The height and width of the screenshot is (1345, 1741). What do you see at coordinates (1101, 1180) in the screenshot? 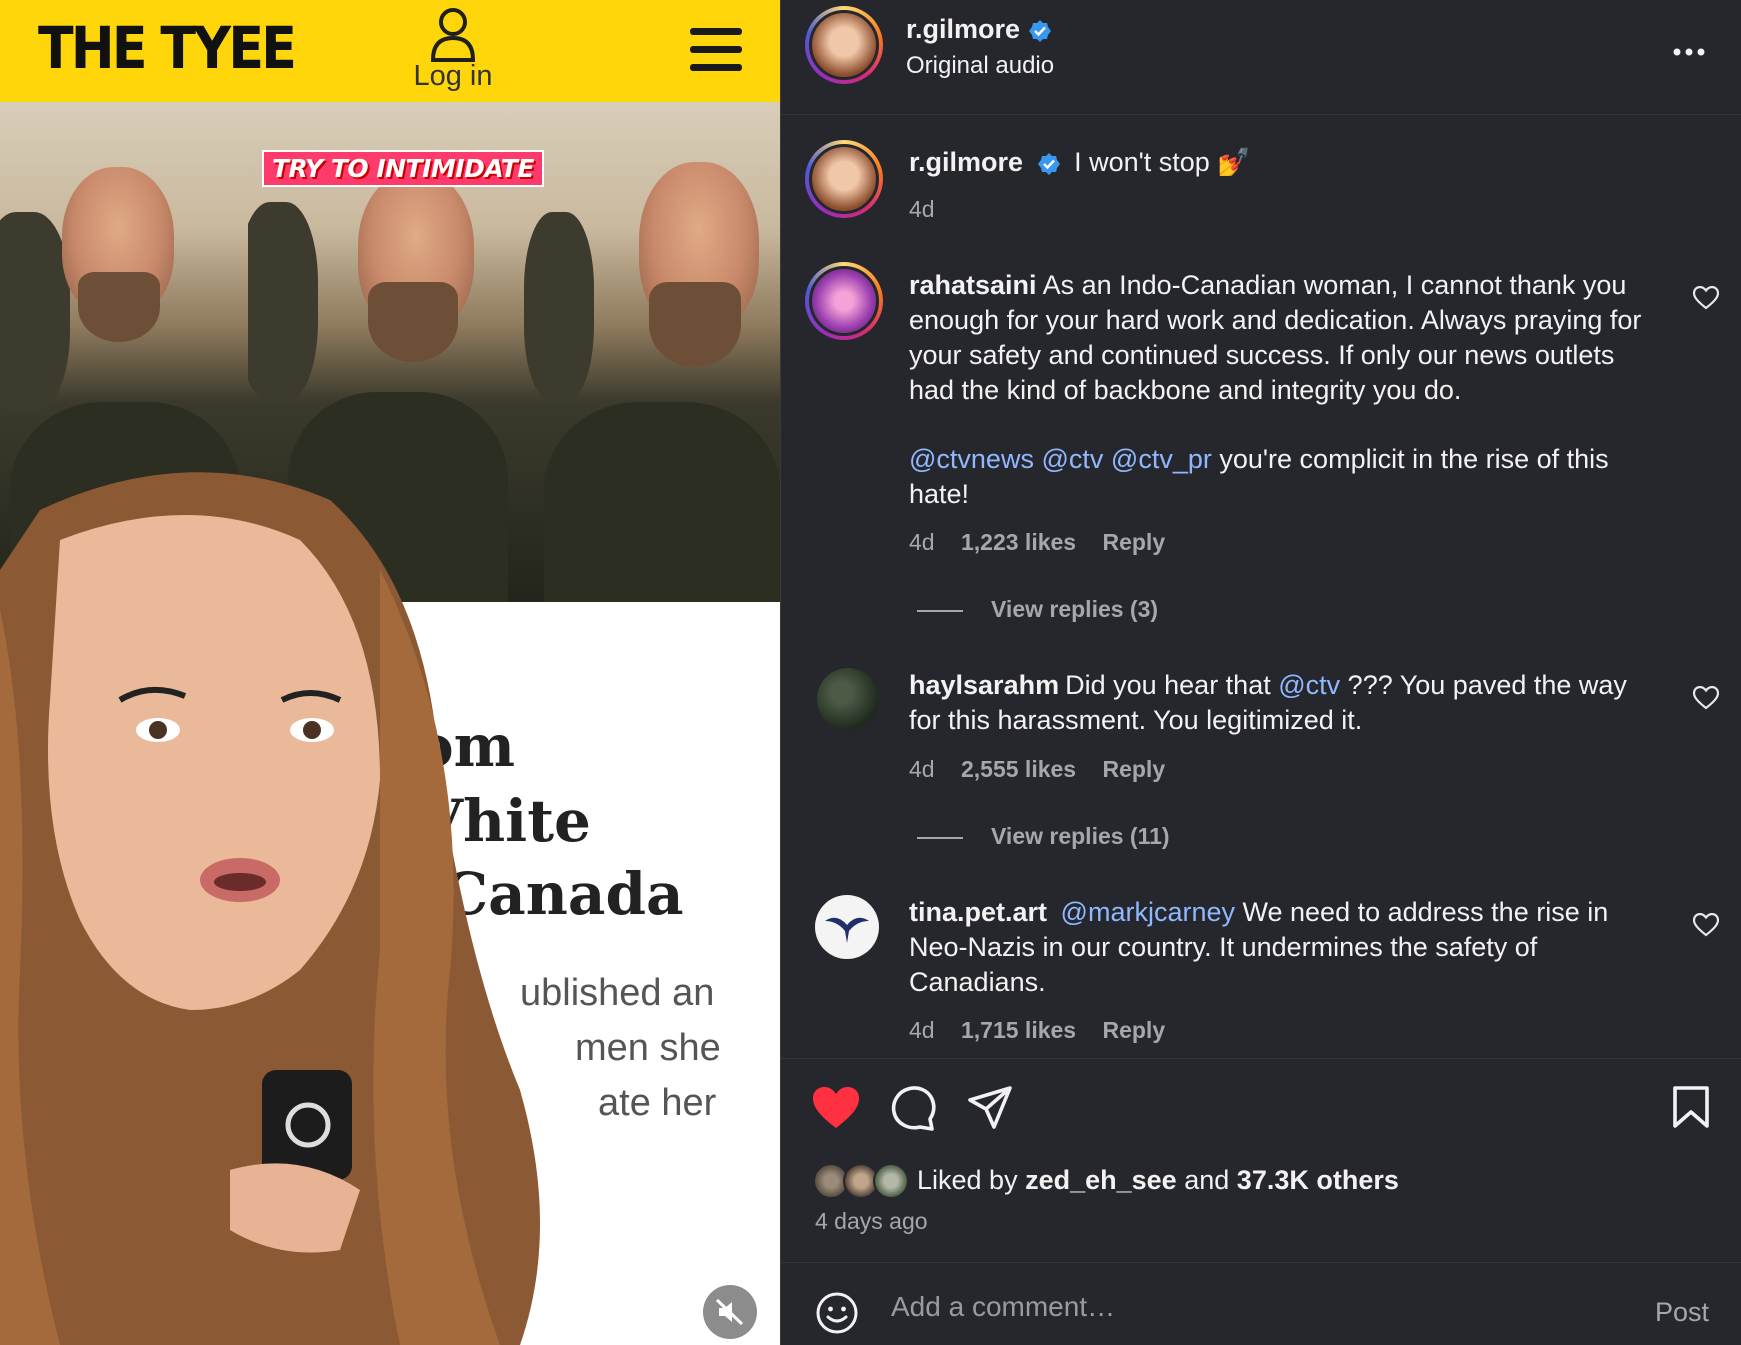
I see `liked-by-user: zed_eh_see` at bounding box center [1101, 1180].